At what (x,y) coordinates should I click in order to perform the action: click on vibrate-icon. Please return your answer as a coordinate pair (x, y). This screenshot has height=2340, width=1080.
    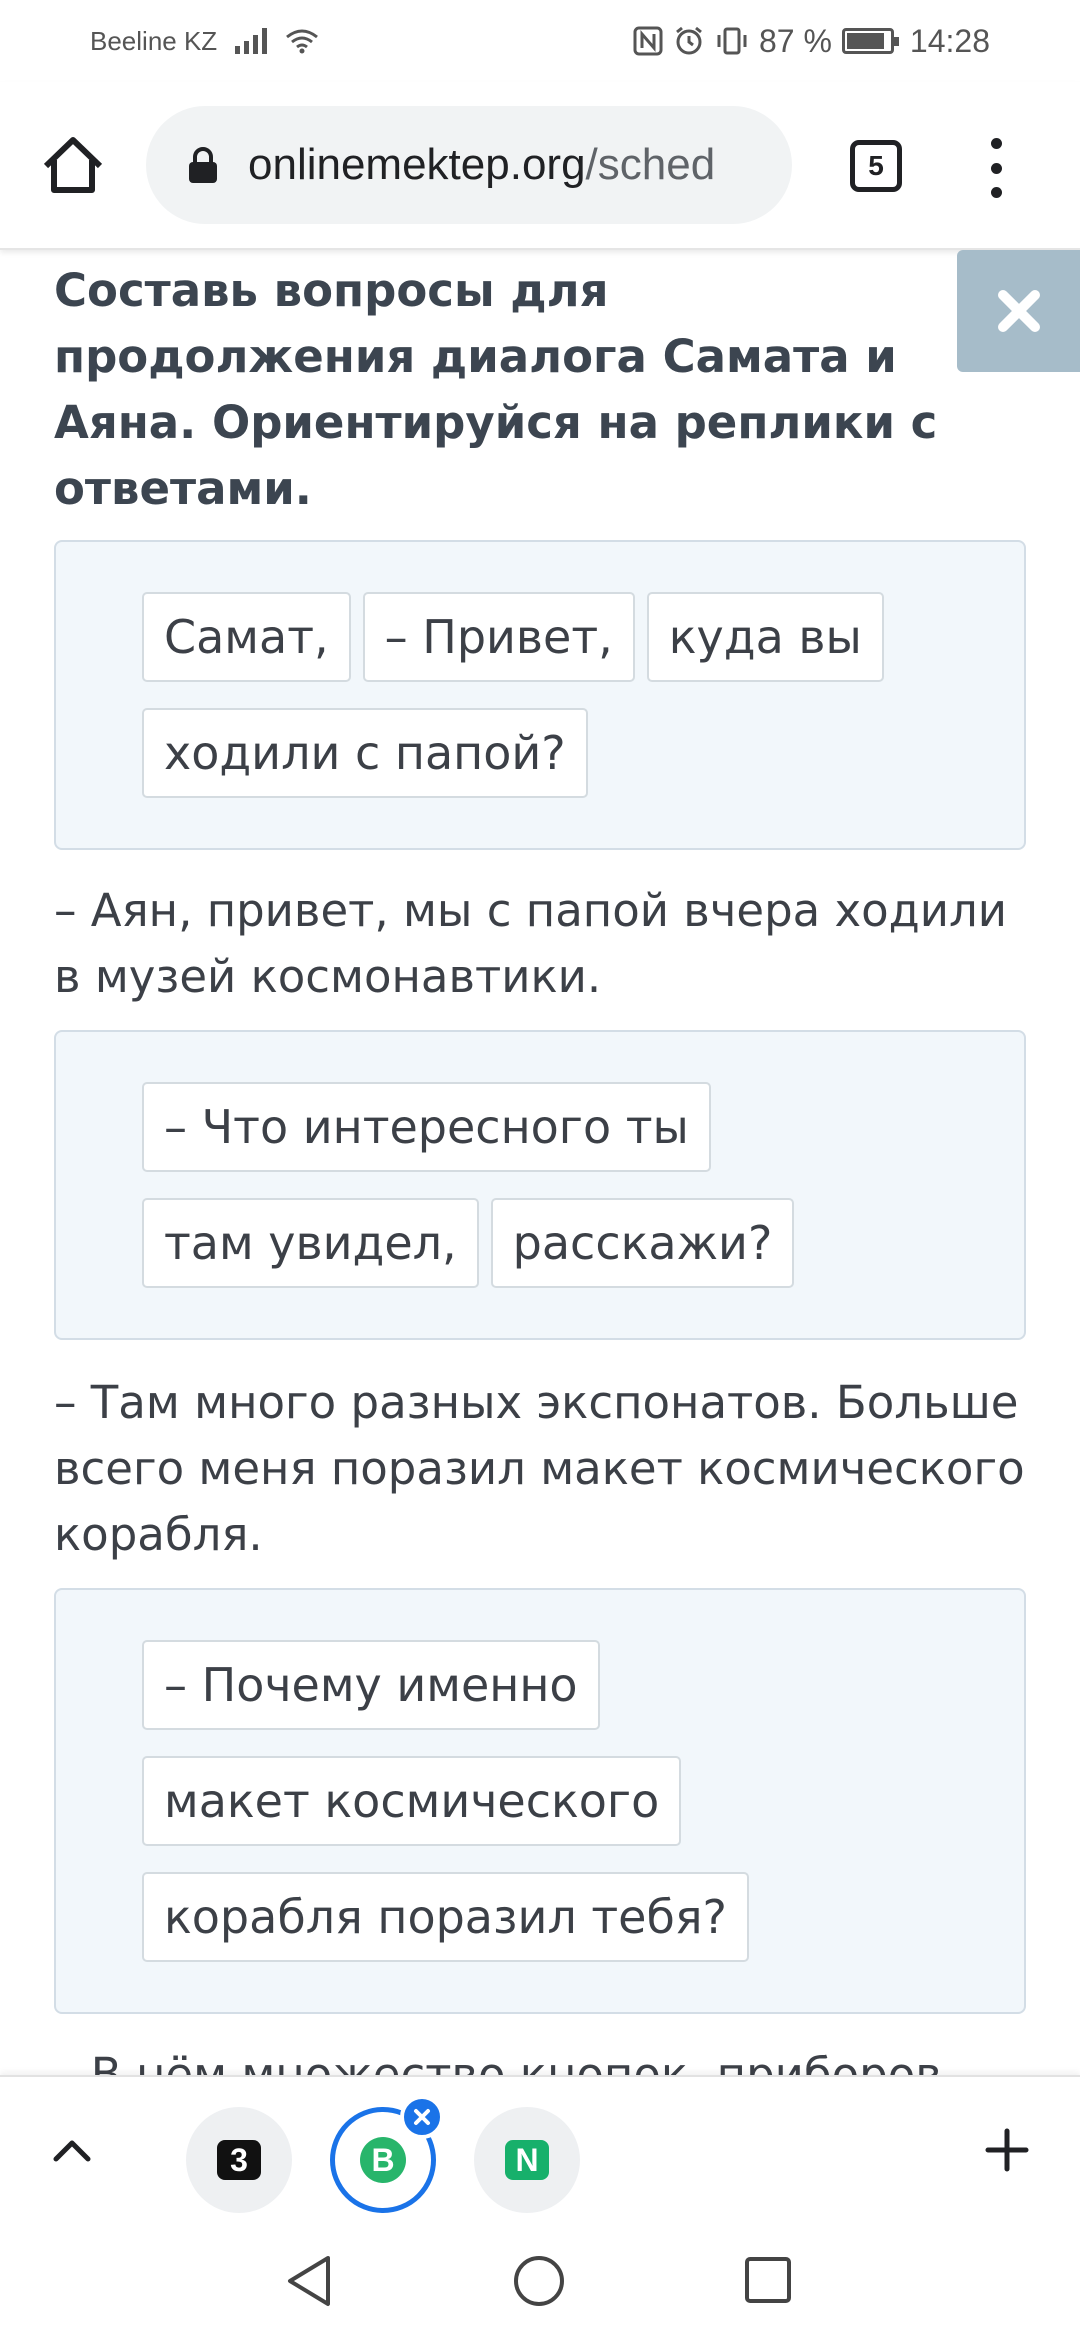
    Looking at the image, I should click on (732, 41).